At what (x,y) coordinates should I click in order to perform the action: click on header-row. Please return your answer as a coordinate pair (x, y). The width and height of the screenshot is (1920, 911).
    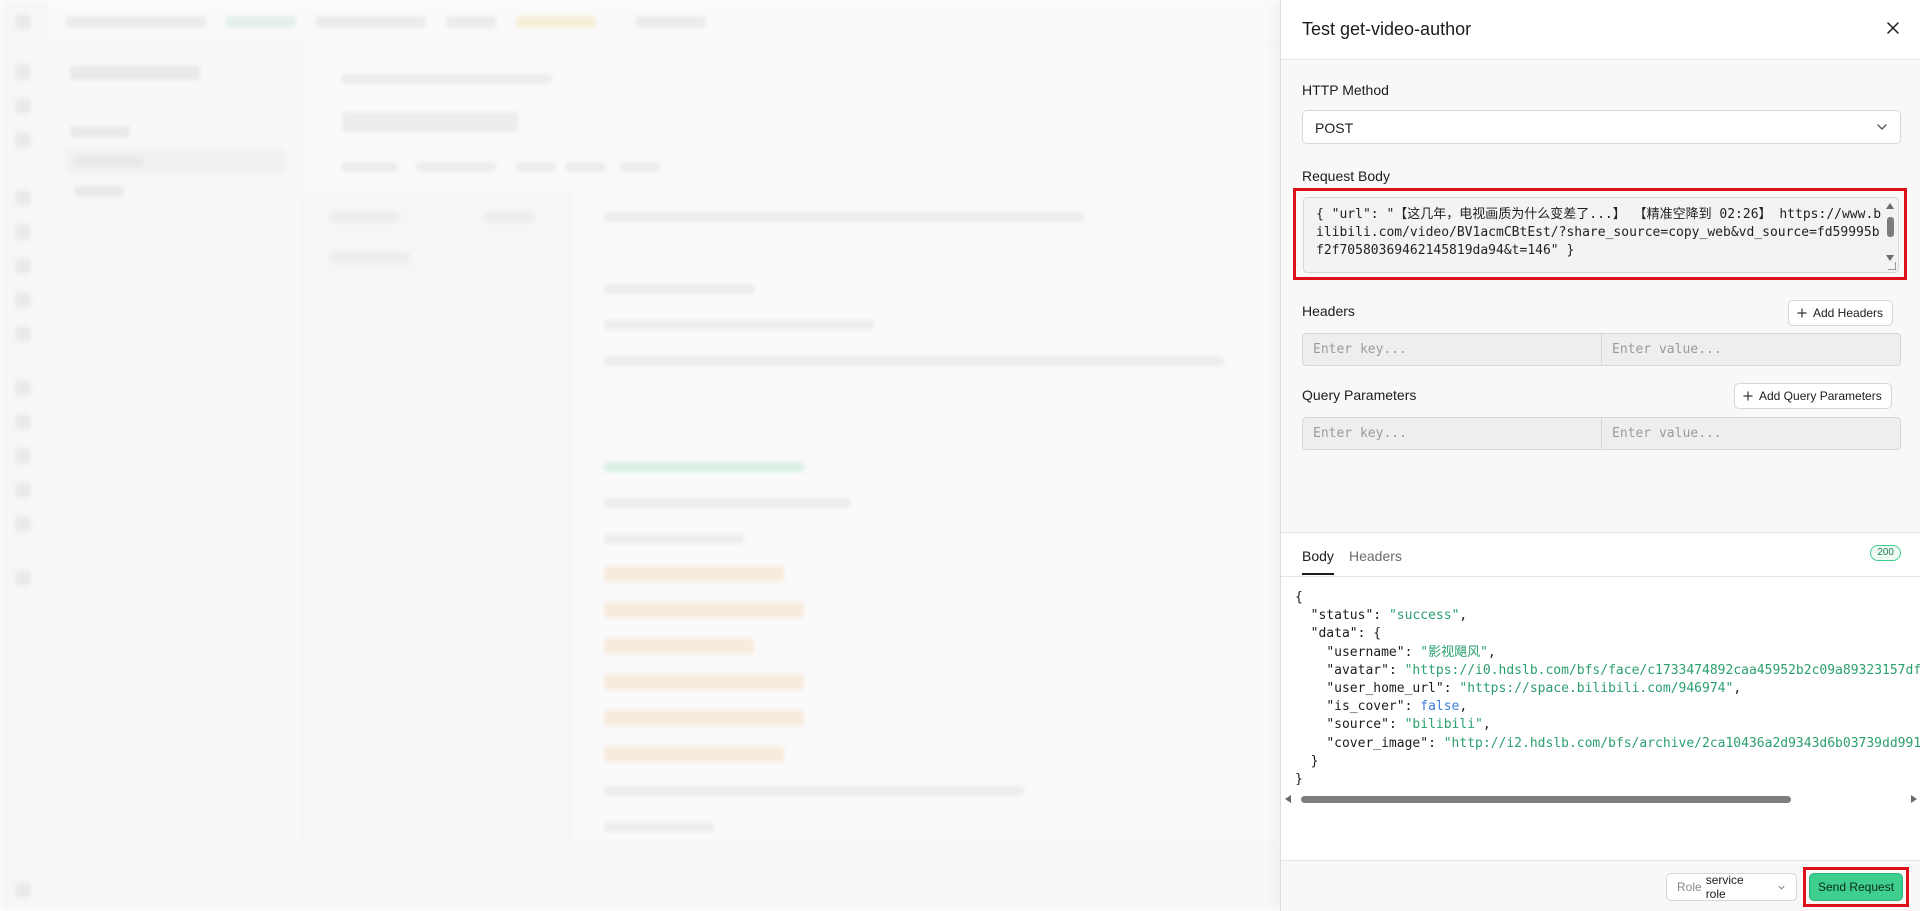
    Looking at the image, I should click on (1601, 349).